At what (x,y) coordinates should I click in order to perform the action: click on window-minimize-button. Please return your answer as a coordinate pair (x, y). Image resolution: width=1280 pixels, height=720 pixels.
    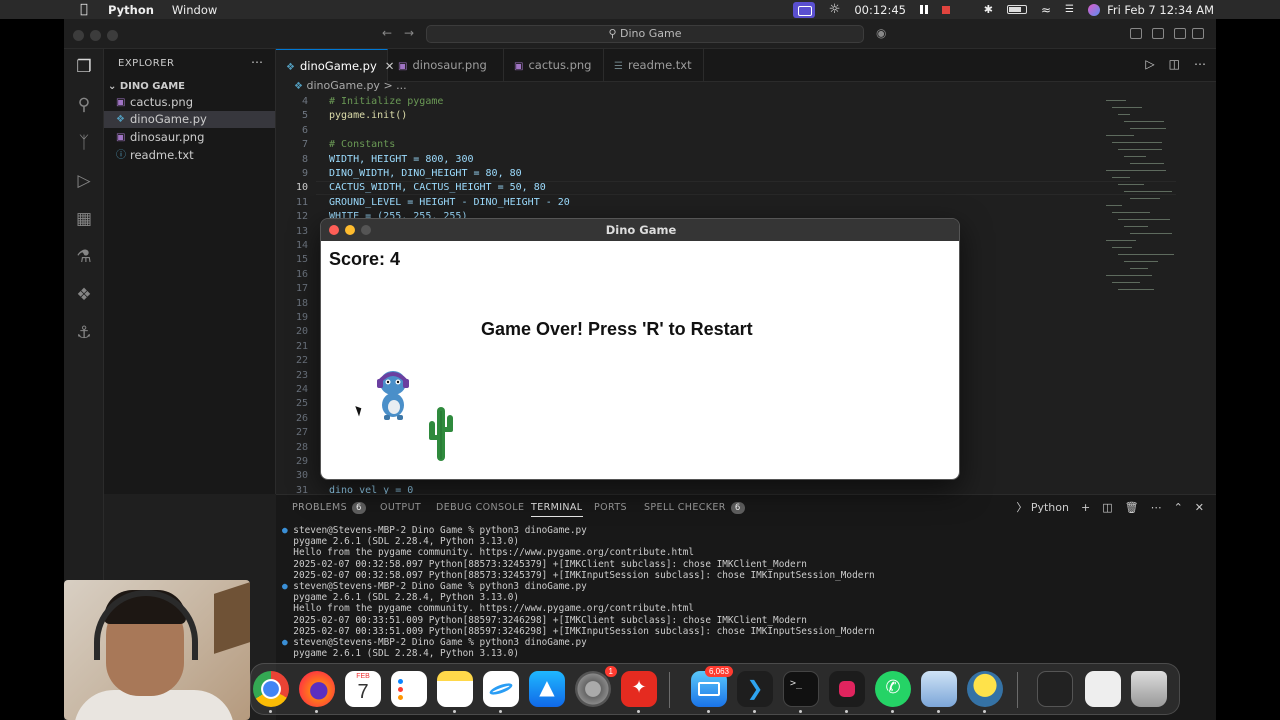
    Looking at the image, I should click on (95, 35).